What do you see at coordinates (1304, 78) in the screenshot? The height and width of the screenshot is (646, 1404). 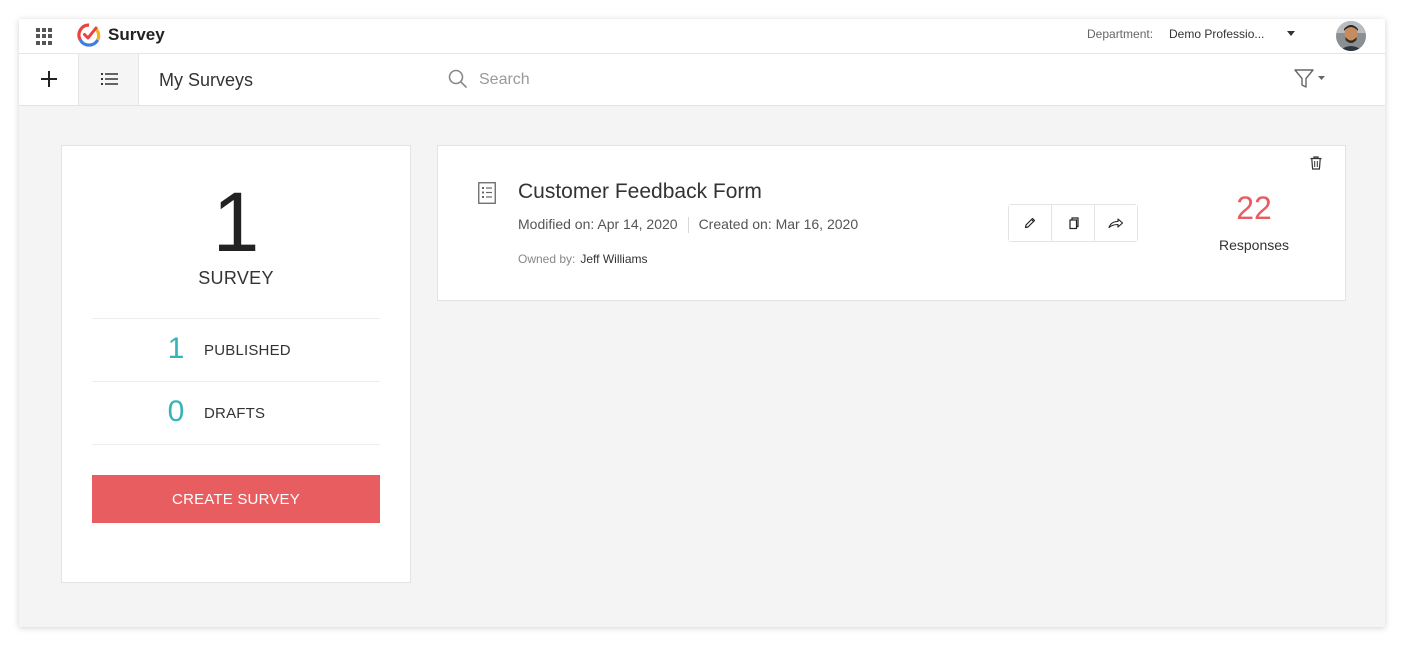 I see `filter-icon` at bounding box center [1304, 78].